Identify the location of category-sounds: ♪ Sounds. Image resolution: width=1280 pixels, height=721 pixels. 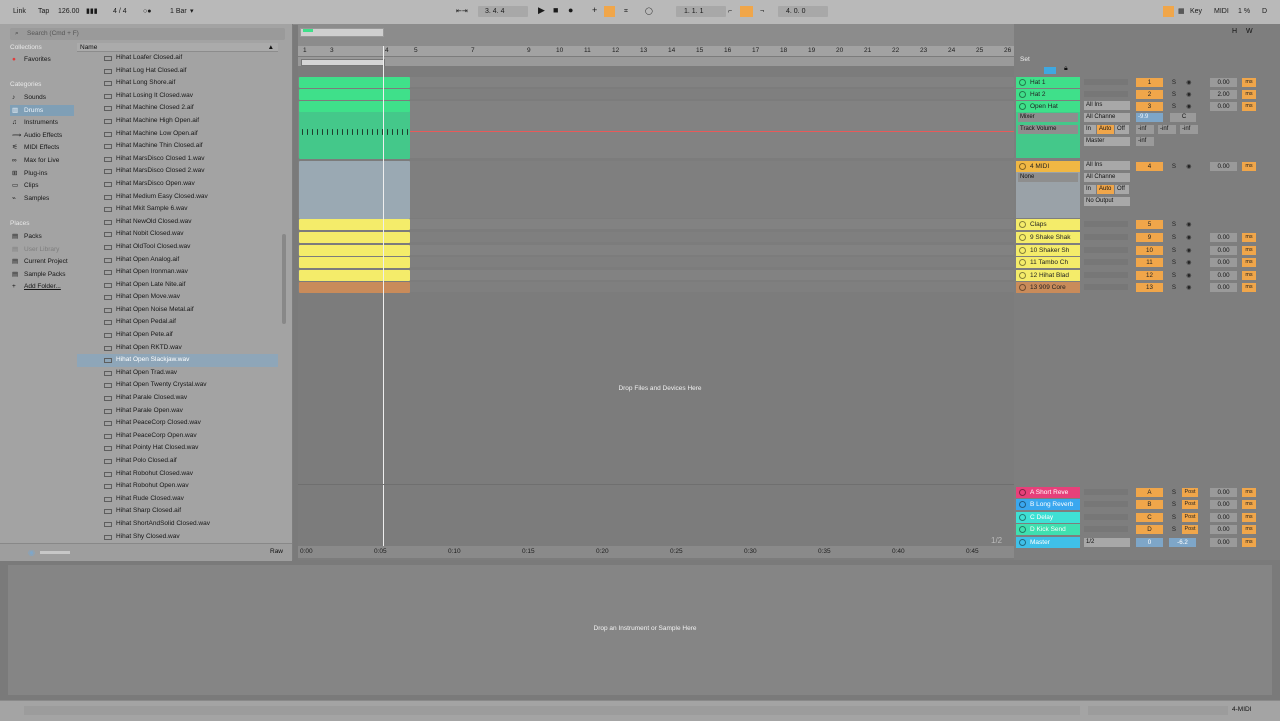
(42, 97).